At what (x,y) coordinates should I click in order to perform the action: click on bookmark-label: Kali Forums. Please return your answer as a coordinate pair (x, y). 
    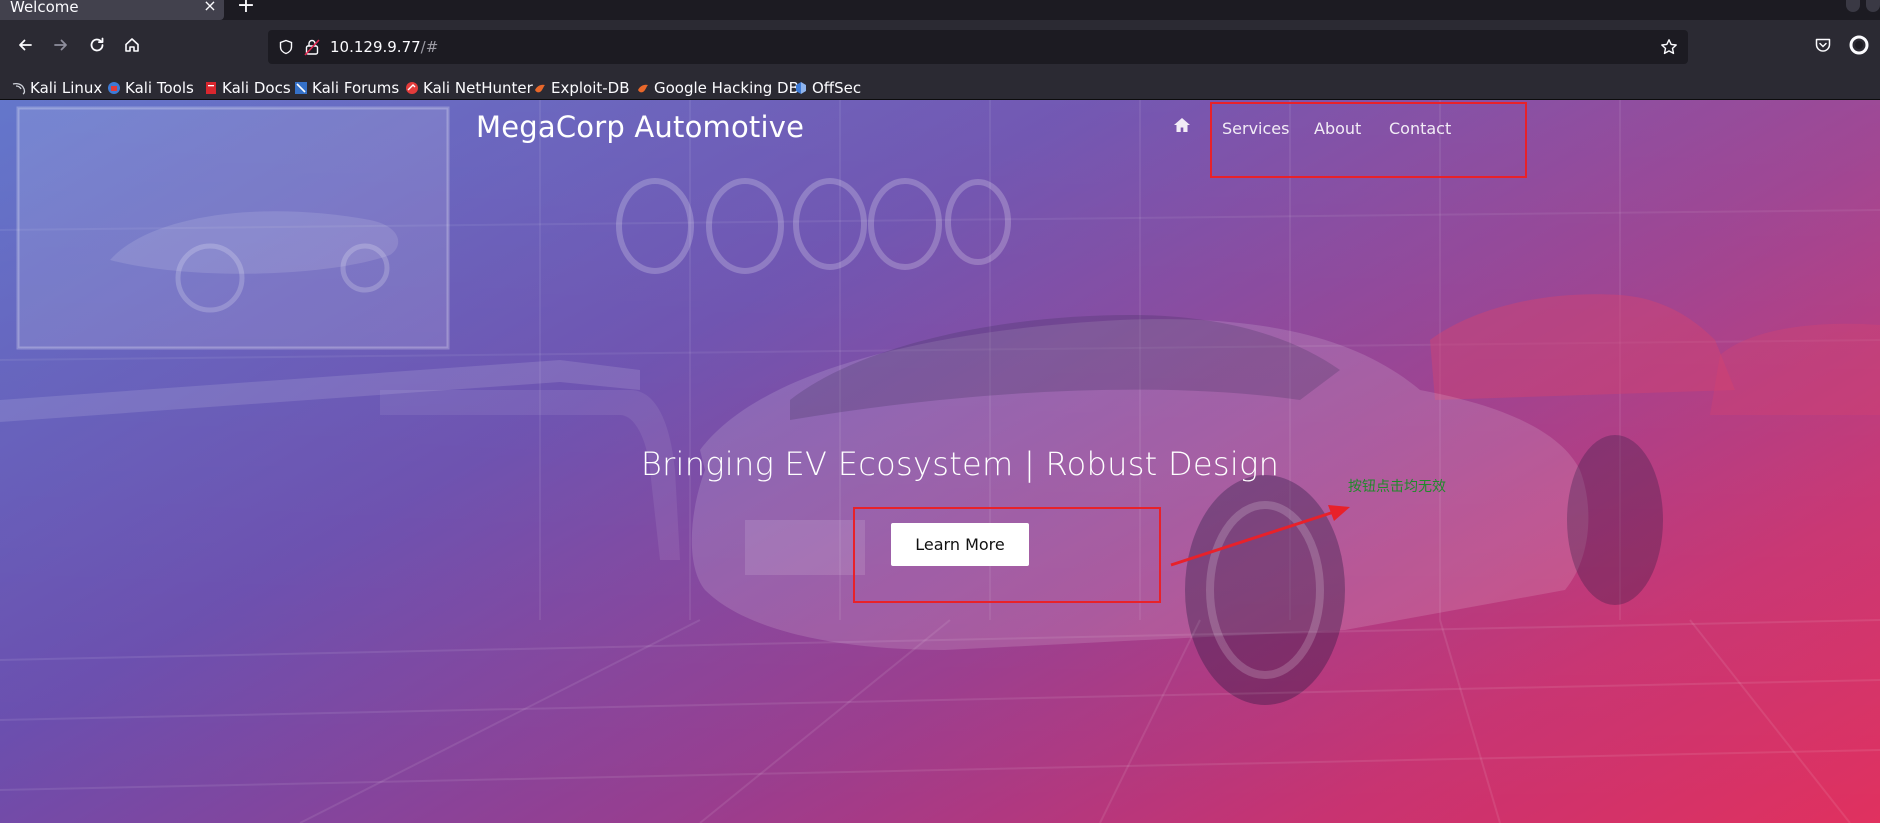
    Looking at the image, I should click on (356, 88).